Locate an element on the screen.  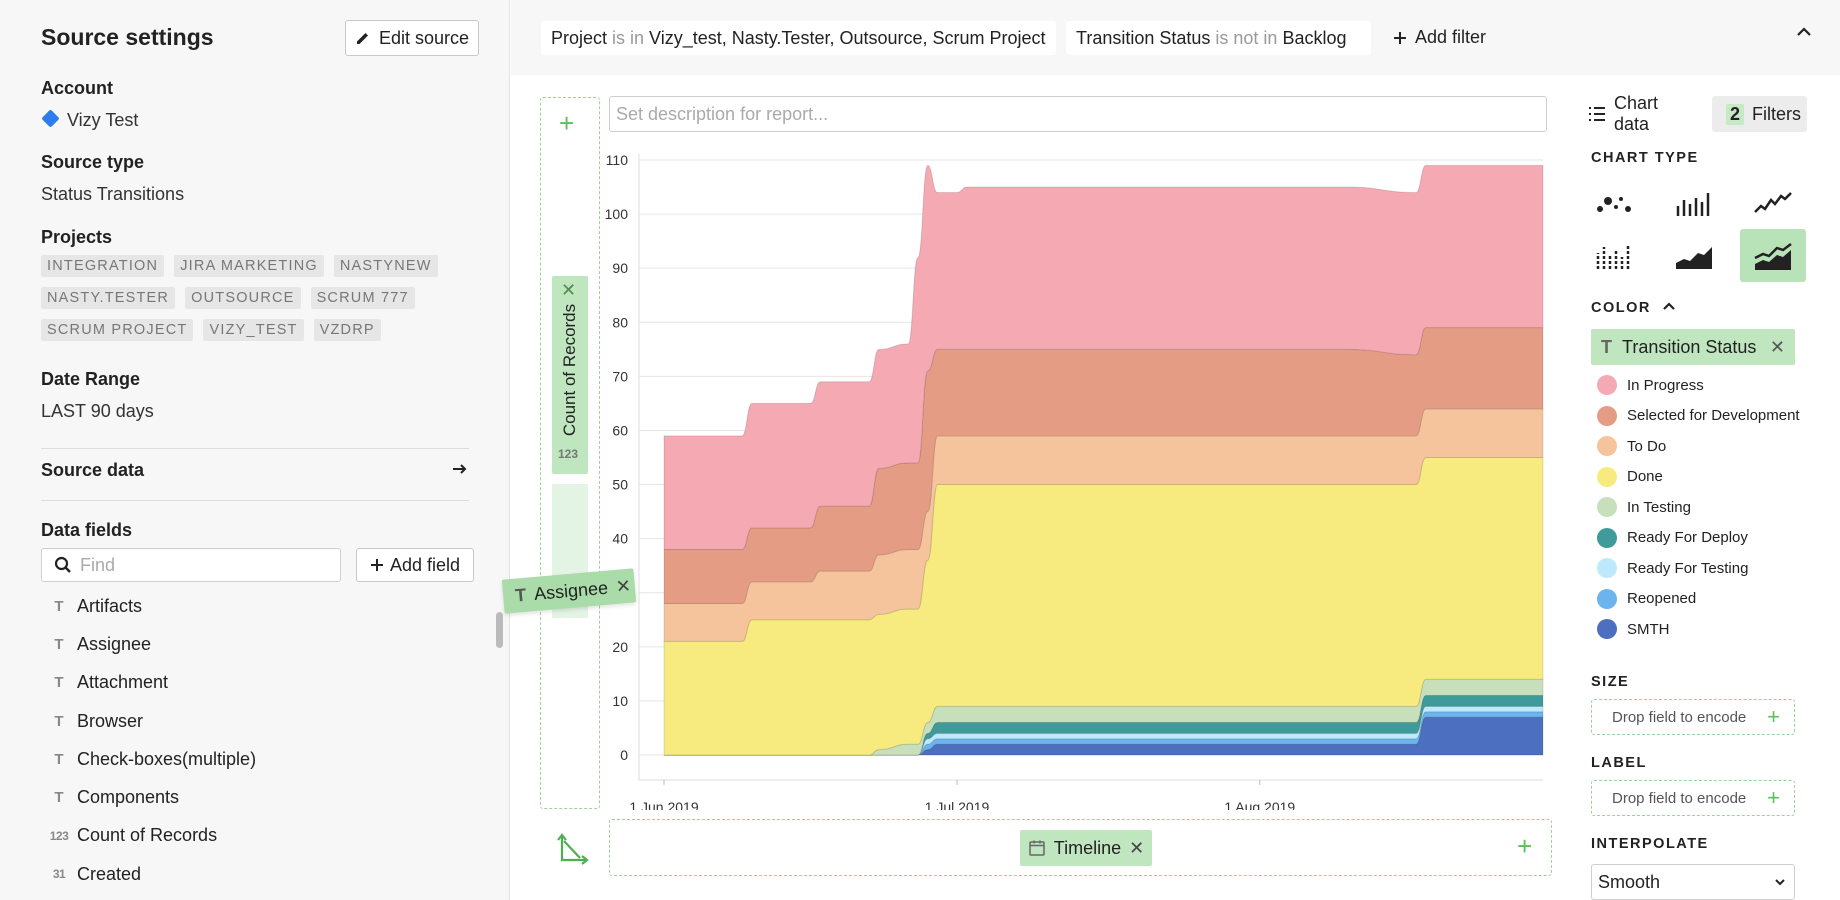
y-tick-label: 60 is located at coordinates (620, 430).